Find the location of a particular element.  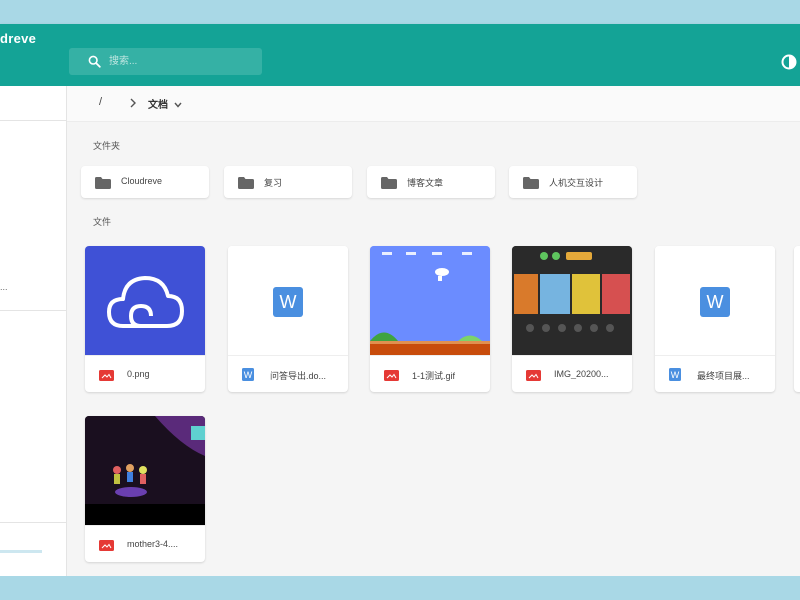

folder-item: 人机交互设计 is located at coordinates (573, 182).